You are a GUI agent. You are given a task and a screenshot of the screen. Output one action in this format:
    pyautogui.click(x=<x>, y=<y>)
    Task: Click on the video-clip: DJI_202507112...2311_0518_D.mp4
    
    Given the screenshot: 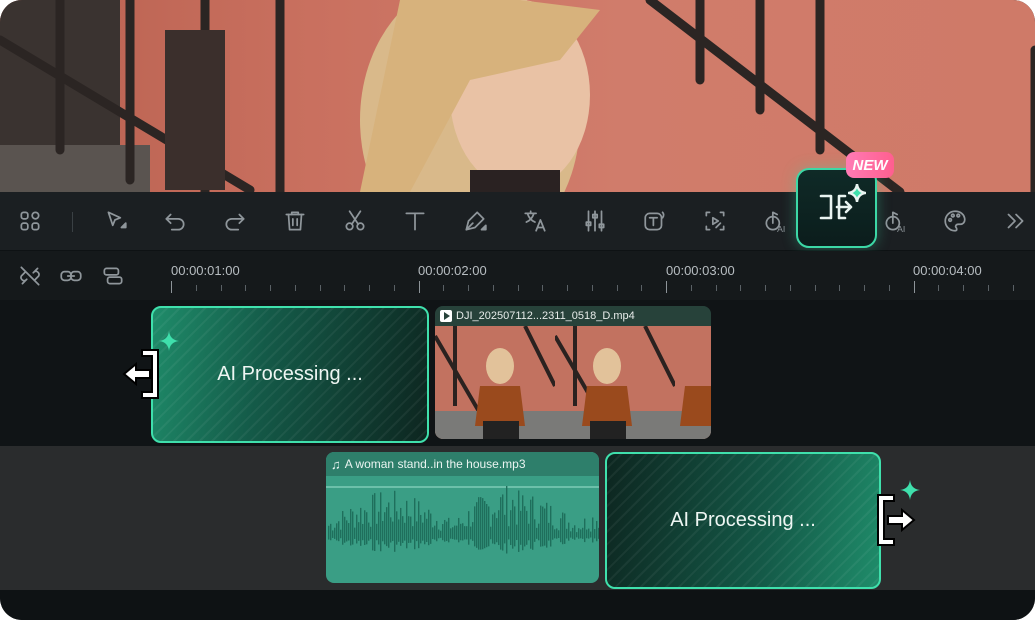 What is the action you would take?
    pyautogui.click(x=573, y=372)
    